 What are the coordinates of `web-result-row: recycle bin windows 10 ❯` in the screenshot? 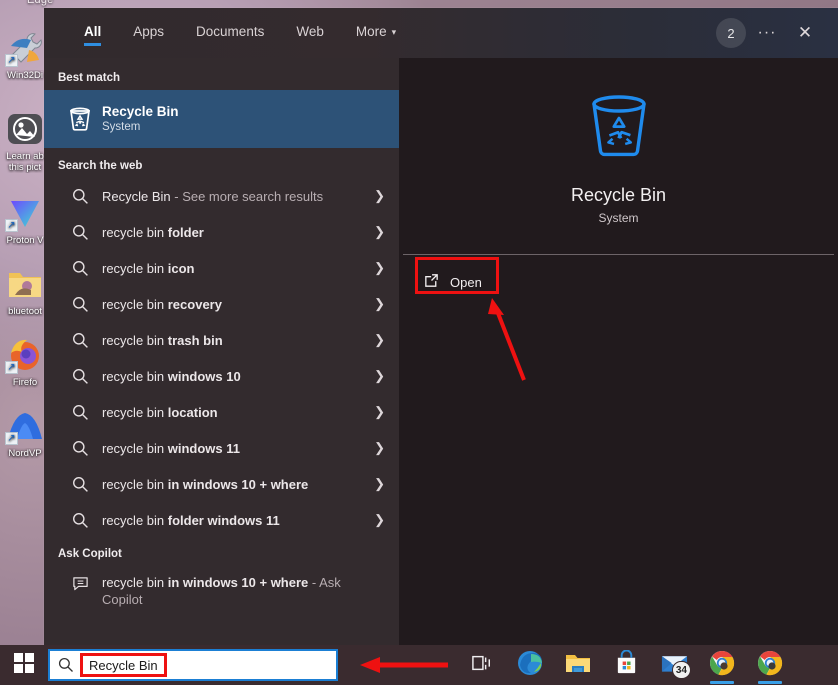 It's located at (221, 376).